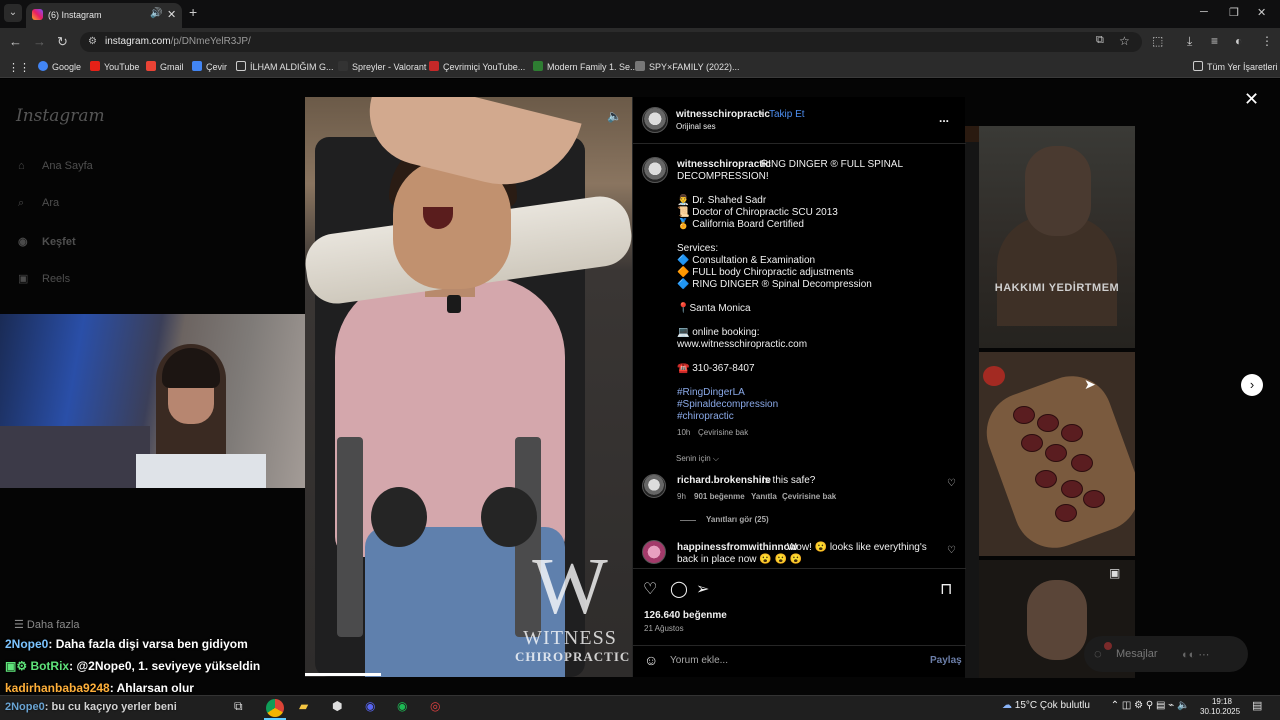  Describe the element at coordinates (1057, 237) in the screenshot. I see `explore-thumbnail-man: HAKKIMI YEDİRTMEM` at that location.